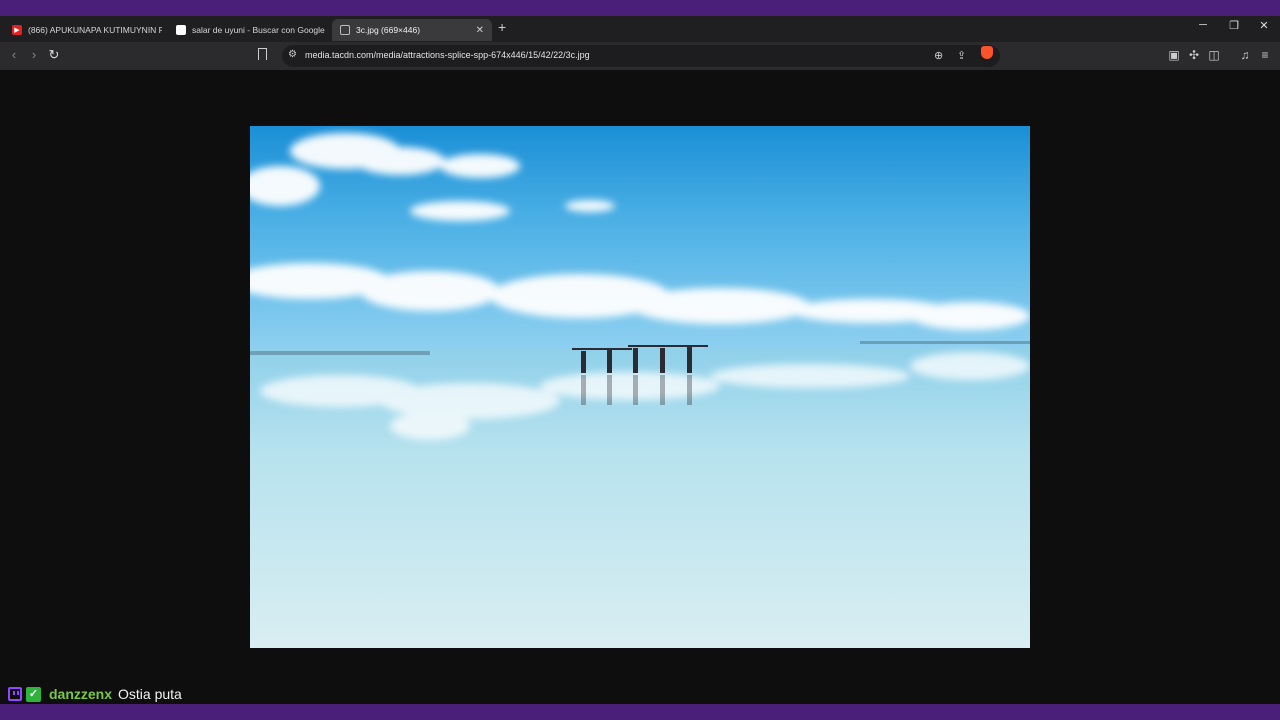  Describe the element at coordinates (640, 712) in the screenshot. I see `stream-frame-bottom` at that location.